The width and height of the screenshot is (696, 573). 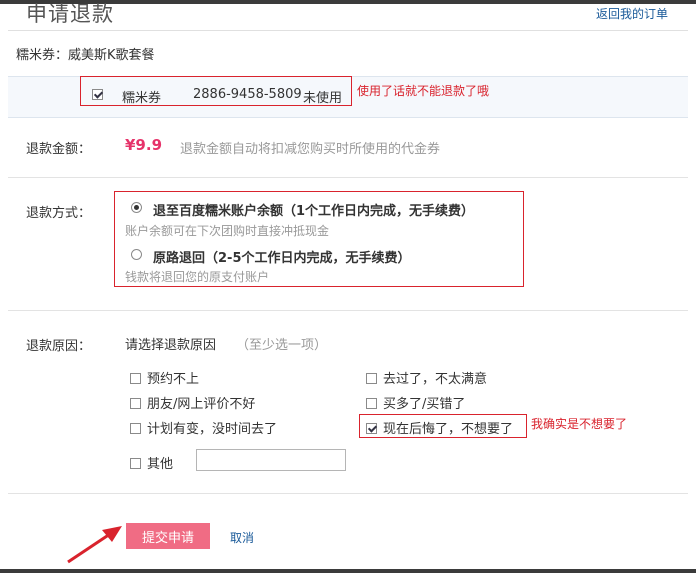 I want to click on refund-method-label: 退款方式：, so click(x=59, y=213).